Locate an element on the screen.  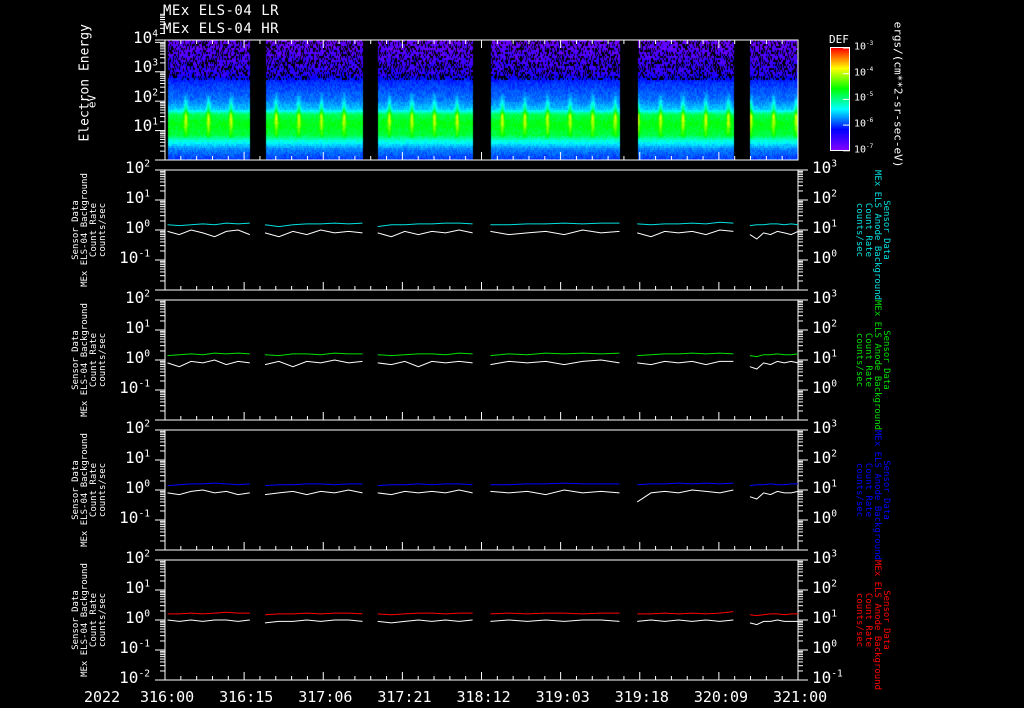
tick-exponent: -5 is located at coordinates (870, 95).